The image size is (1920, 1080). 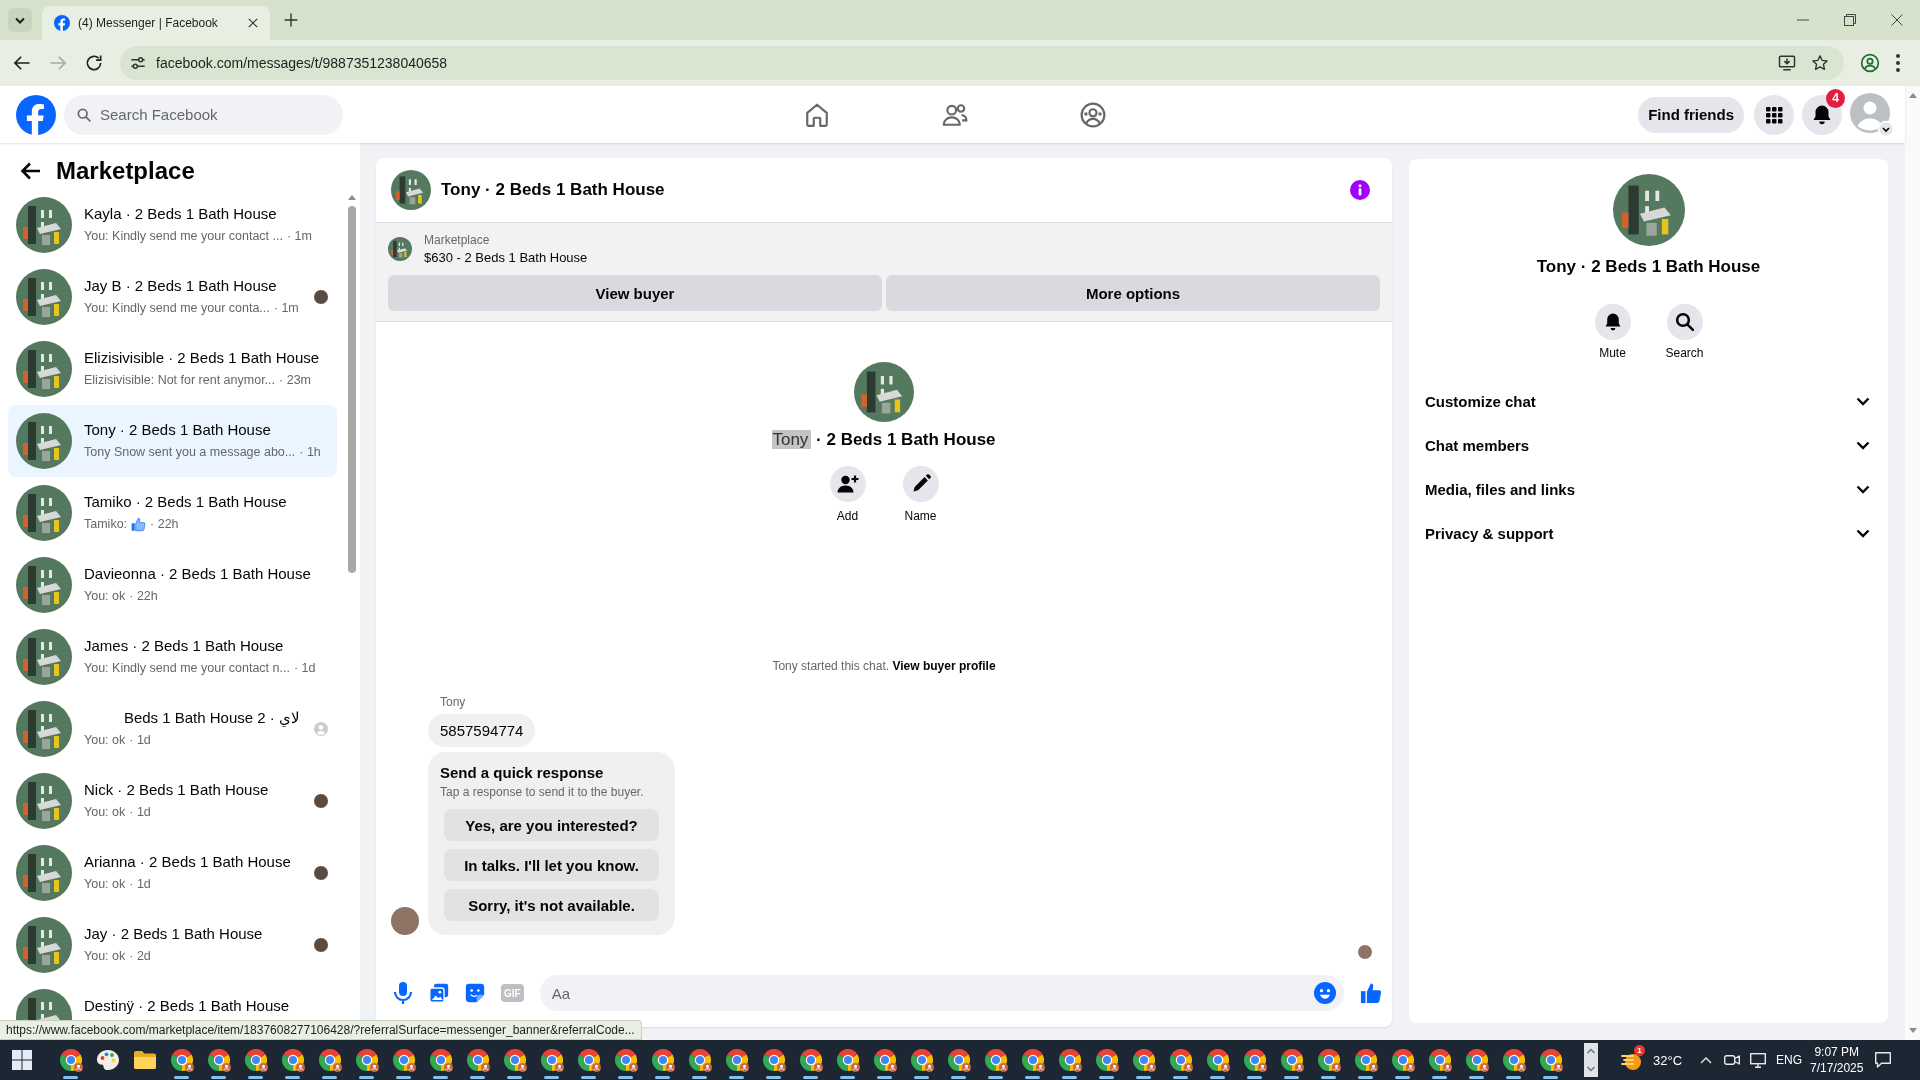 I want to click on add-person-icon, so click(x=847, y=484).